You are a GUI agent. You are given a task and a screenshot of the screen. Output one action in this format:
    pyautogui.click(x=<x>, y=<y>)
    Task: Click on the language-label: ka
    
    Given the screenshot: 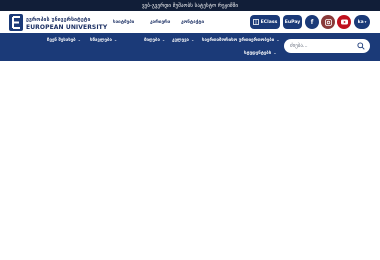 What is the action you would take?
    pyautogui.click(x=360, y=22)
    